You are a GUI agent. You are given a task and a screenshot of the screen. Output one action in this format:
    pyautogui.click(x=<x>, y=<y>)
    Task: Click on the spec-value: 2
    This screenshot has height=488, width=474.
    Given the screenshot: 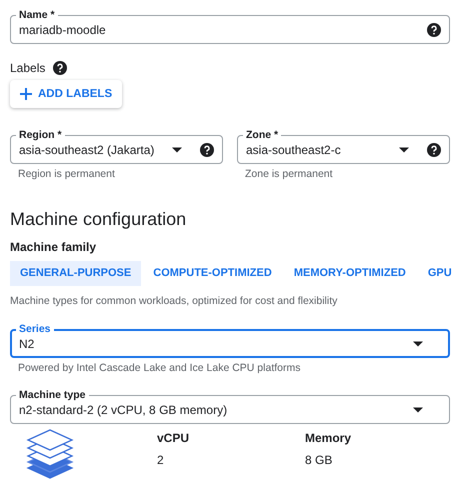 What is the action you would take?
    pyautogui.click(x=161, y=460)
    